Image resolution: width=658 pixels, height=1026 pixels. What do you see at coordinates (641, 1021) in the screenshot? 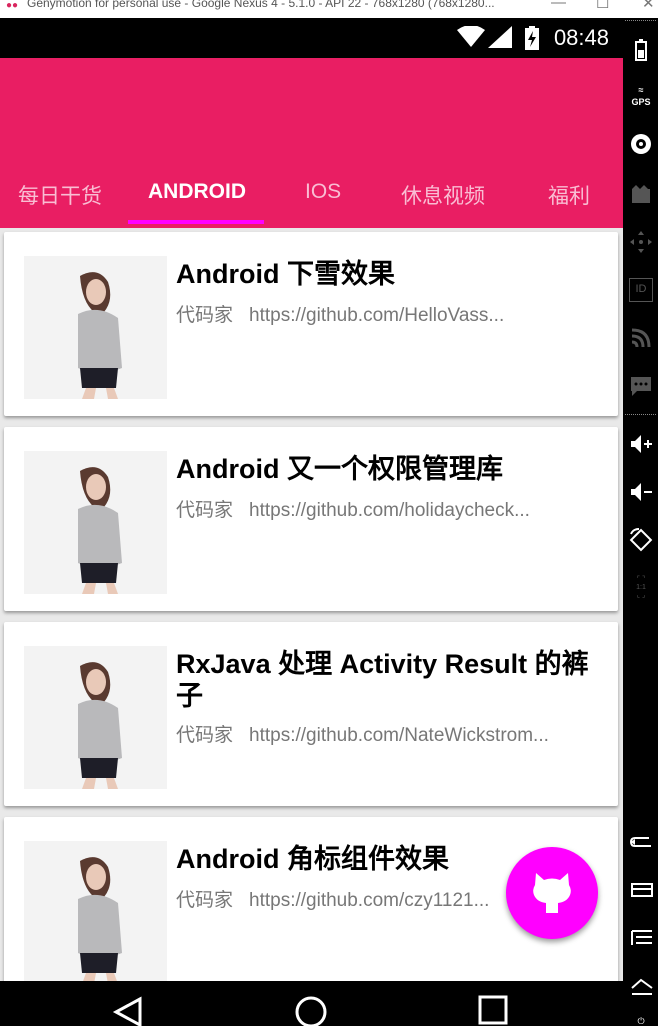
I see `power-icon: ⏻` at bounding box center [641, 1021].